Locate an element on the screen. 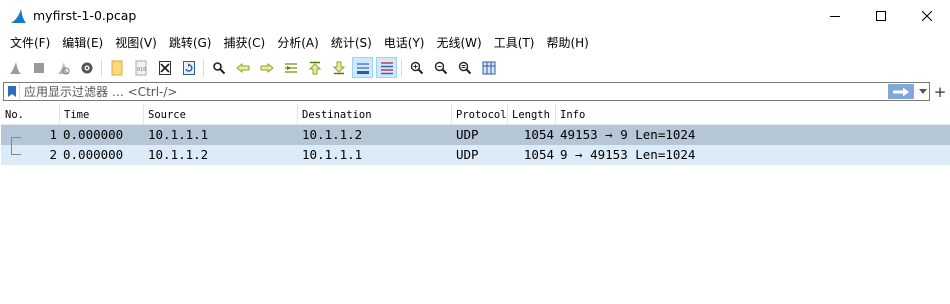 The image size is (950, 304). main-toolbar: 010 is located at coordinates (475, 67).